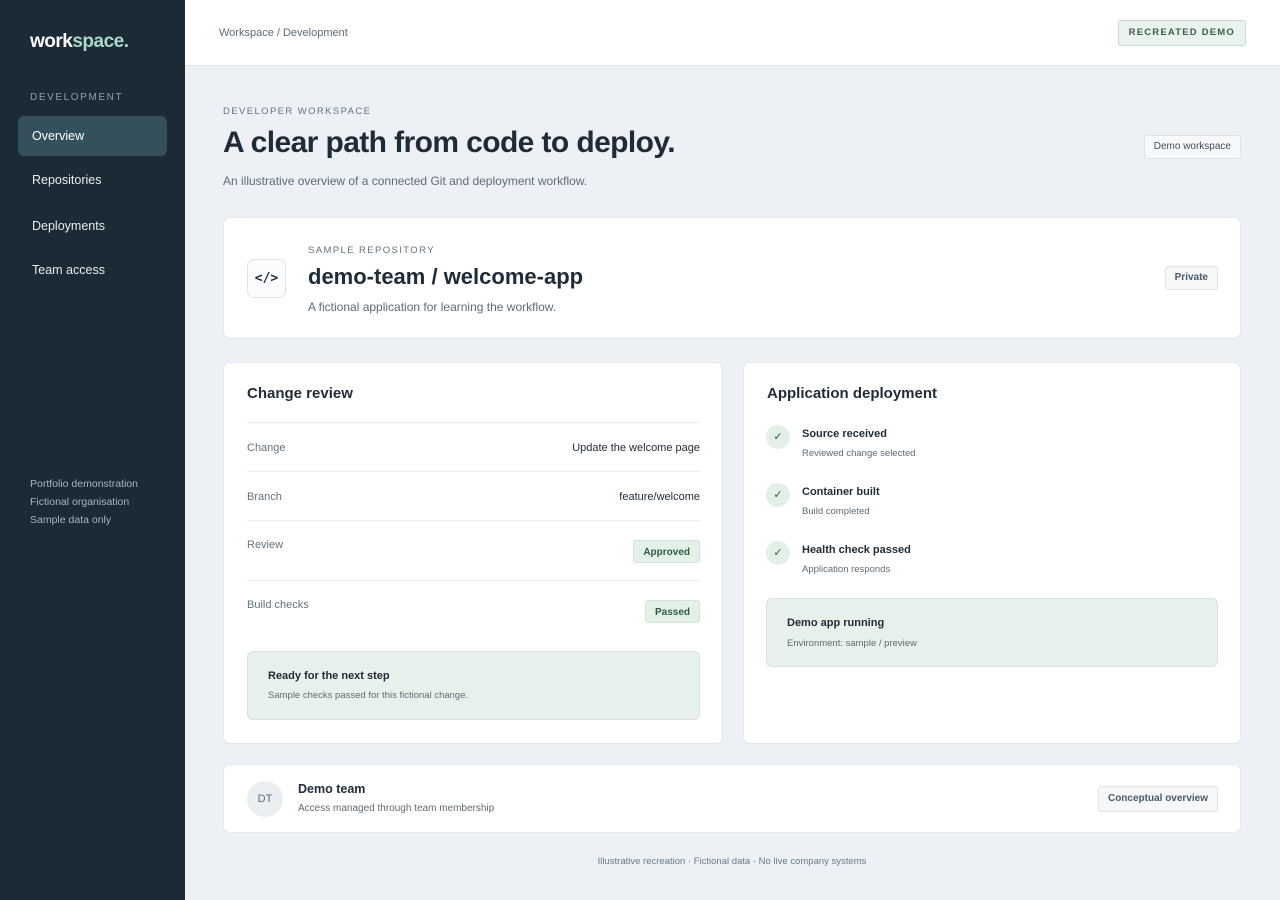  I want to click on repo-title: demo-team / welcome-app, so click(445, 277).